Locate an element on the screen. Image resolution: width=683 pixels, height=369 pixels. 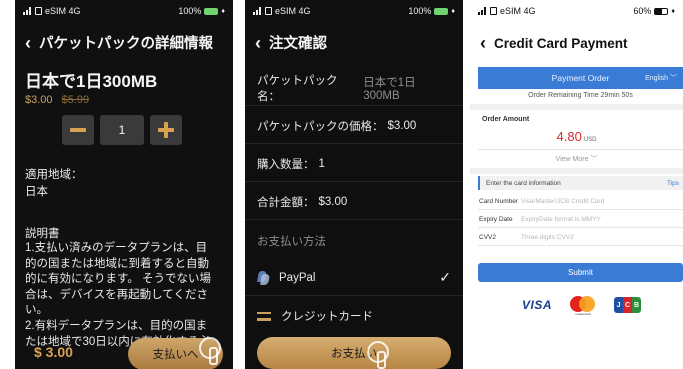
description-line: 的の国または地域に到着すると自動 is located at coordinates (117, 263).